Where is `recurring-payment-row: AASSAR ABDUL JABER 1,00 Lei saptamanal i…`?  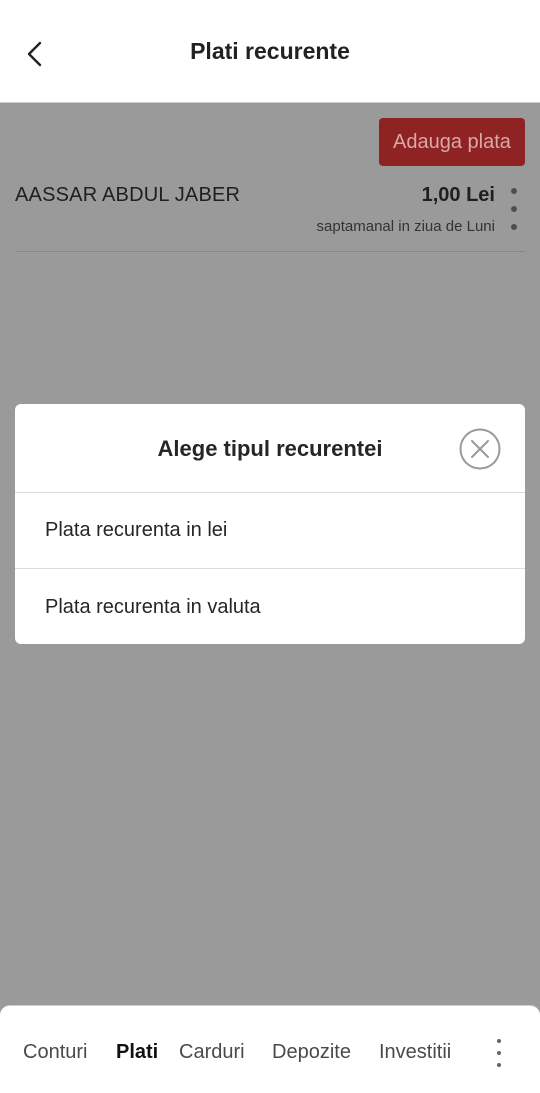 recurring-payment-row: AASSAR ABDUL JABER 1,00 Lei saptamanal i… is located at coordinates (270, 215).